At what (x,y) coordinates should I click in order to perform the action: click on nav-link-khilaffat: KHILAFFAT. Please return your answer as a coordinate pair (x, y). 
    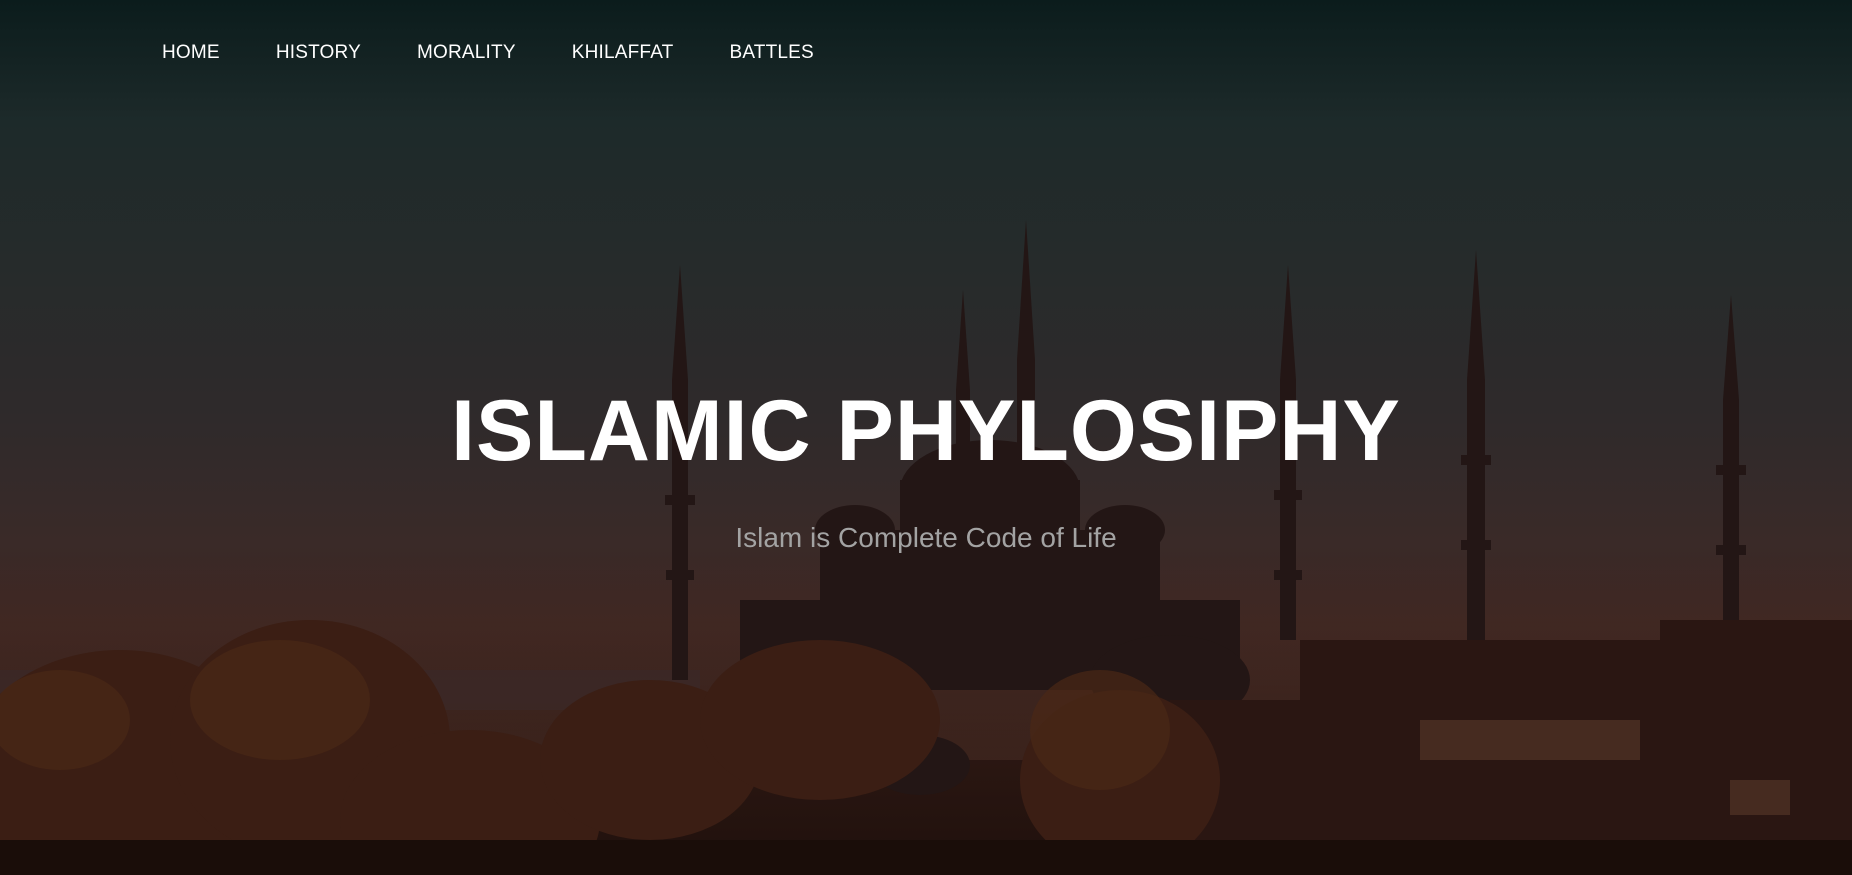
    Looking at the image, I should click on (623, 53).